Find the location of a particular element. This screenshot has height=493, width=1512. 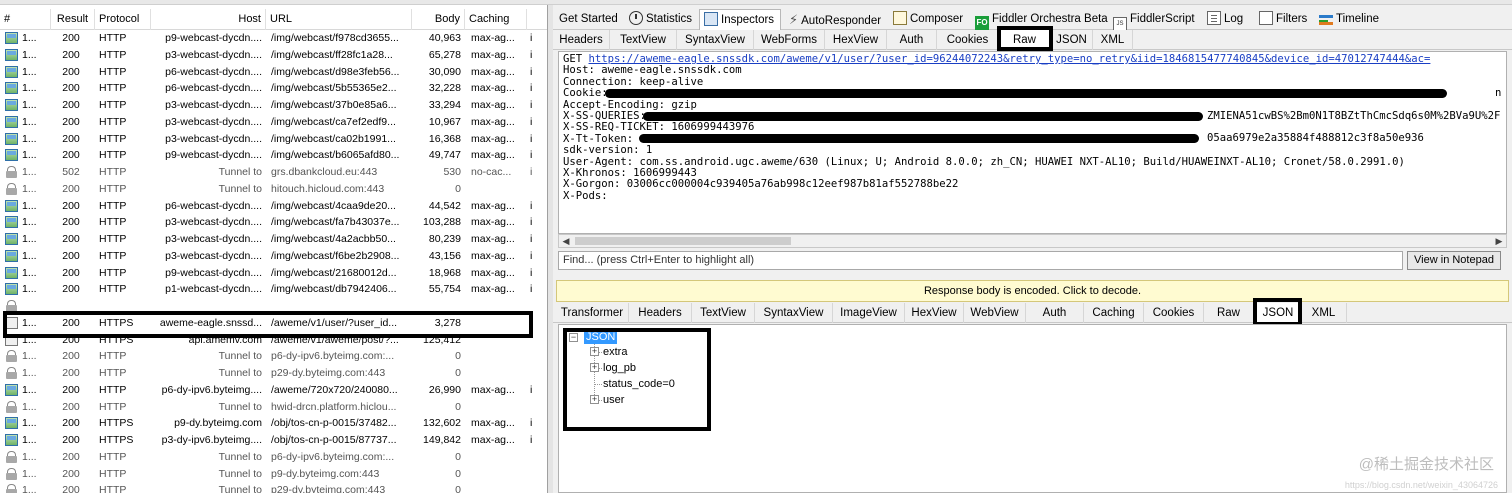

request-tab-syntaxview: SyntaxView is located at coordinates (715, 40).